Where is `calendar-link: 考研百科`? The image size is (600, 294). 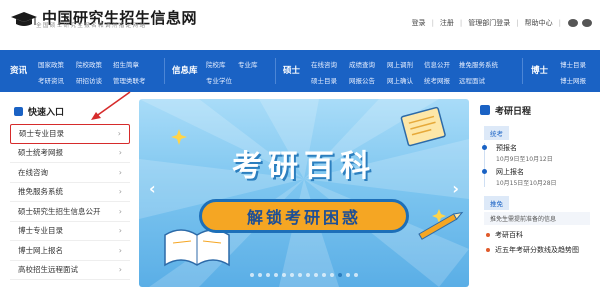 calendar-link: 考研百科 is located at coordinates (541, 235).